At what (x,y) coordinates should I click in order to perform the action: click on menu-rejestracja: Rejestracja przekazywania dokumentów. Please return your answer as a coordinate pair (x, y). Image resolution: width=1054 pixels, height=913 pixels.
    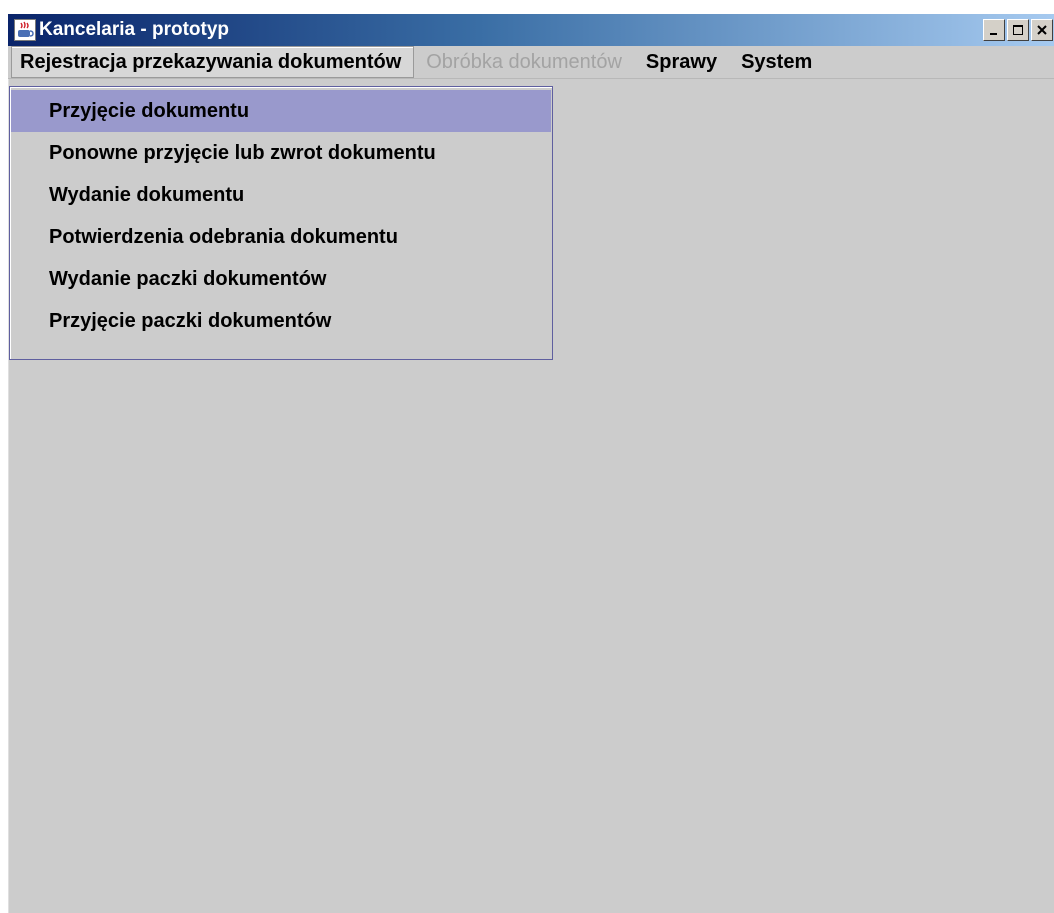
    Looking at the image, I should click on (213, 62).